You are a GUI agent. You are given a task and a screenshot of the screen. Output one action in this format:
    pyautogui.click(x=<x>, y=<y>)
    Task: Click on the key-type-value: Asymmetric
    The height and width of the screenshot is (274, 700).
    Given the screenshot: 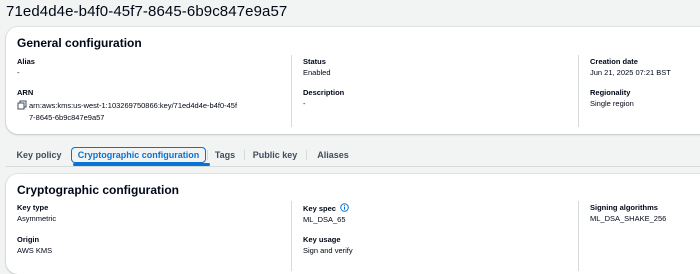 What is the action you would take?
    pyautogui.click(x=37, y=218)
    